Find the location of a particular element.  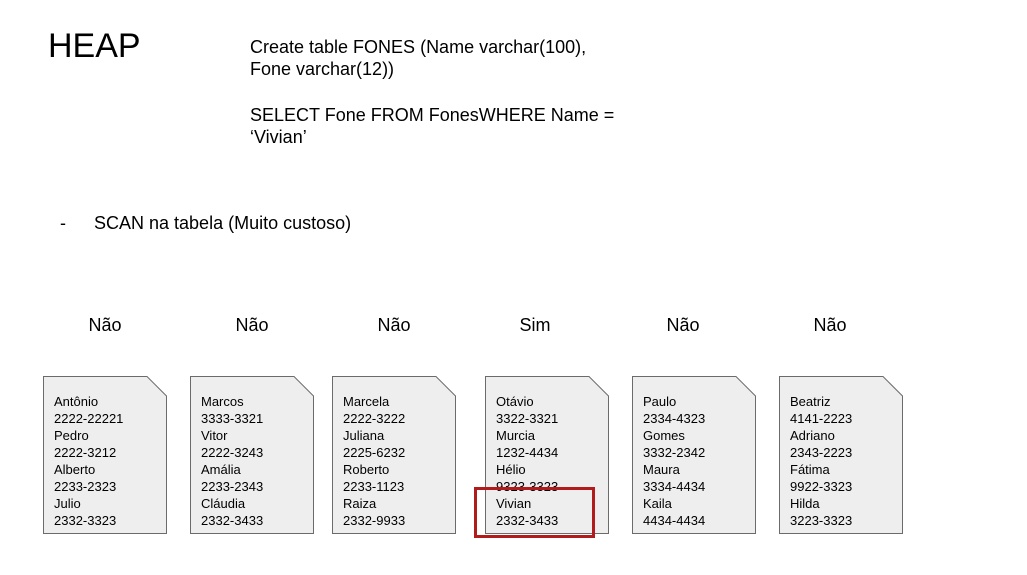

record-name: Julio is located at coordinates (67, 503).